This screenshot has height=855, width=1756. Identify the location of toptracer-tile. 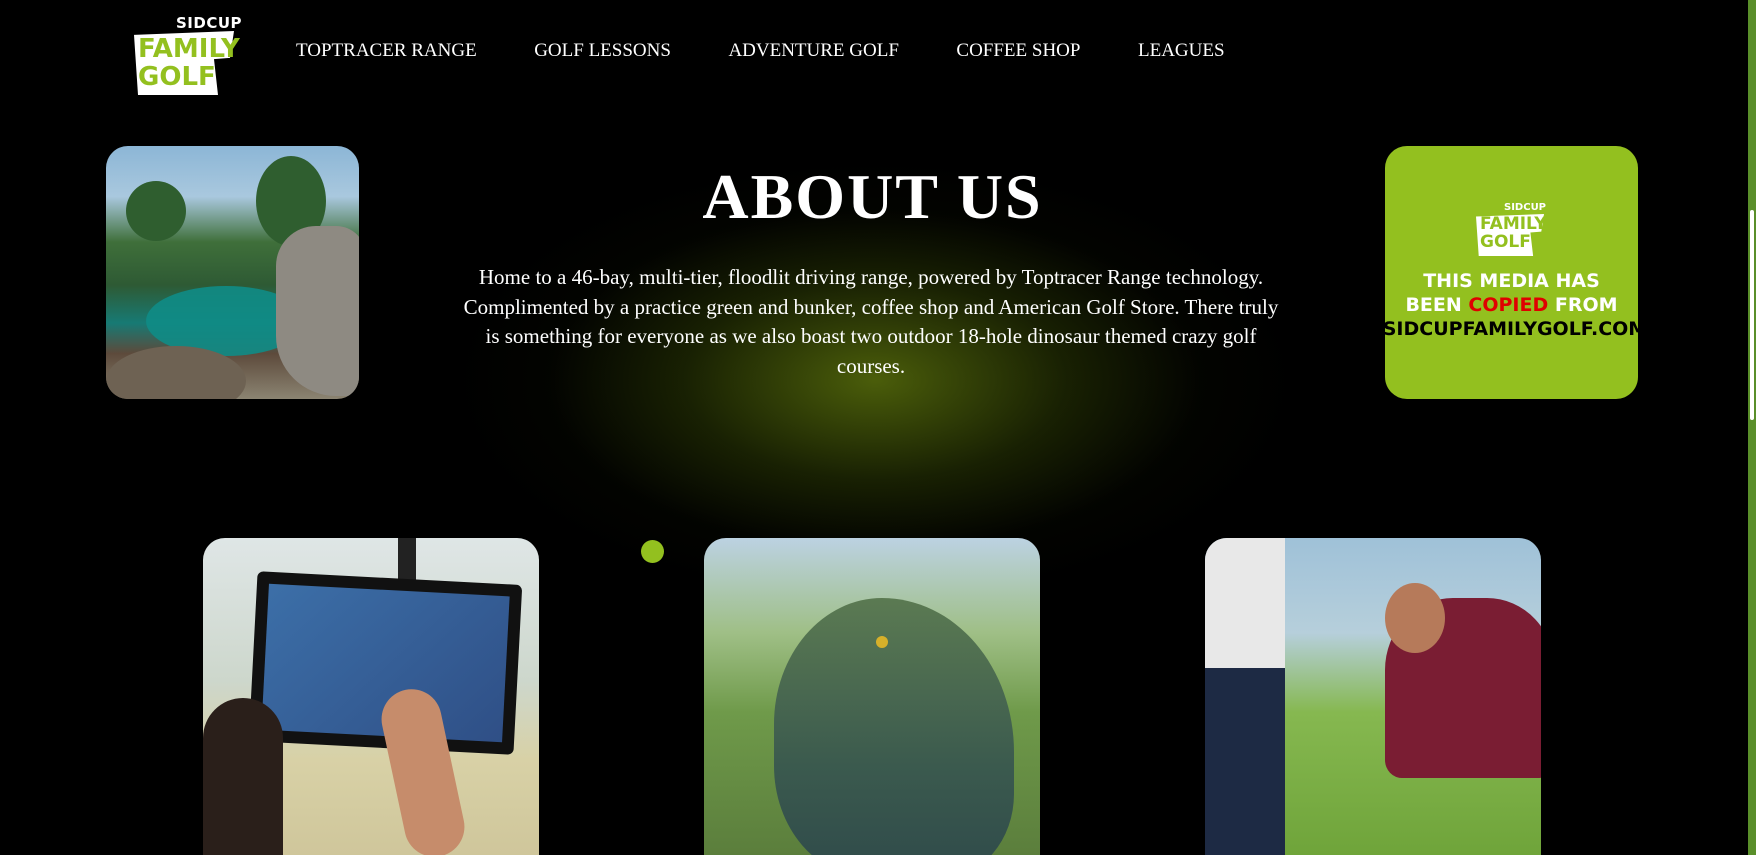
(371, 696).